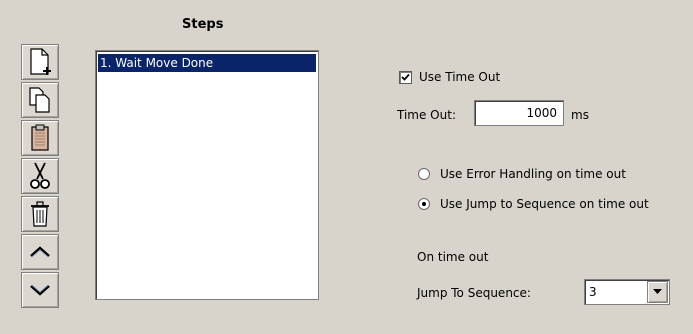 The width and height of the screenshot is (693, 334). I want to click on chevron-up-icon, so click(40, 252).